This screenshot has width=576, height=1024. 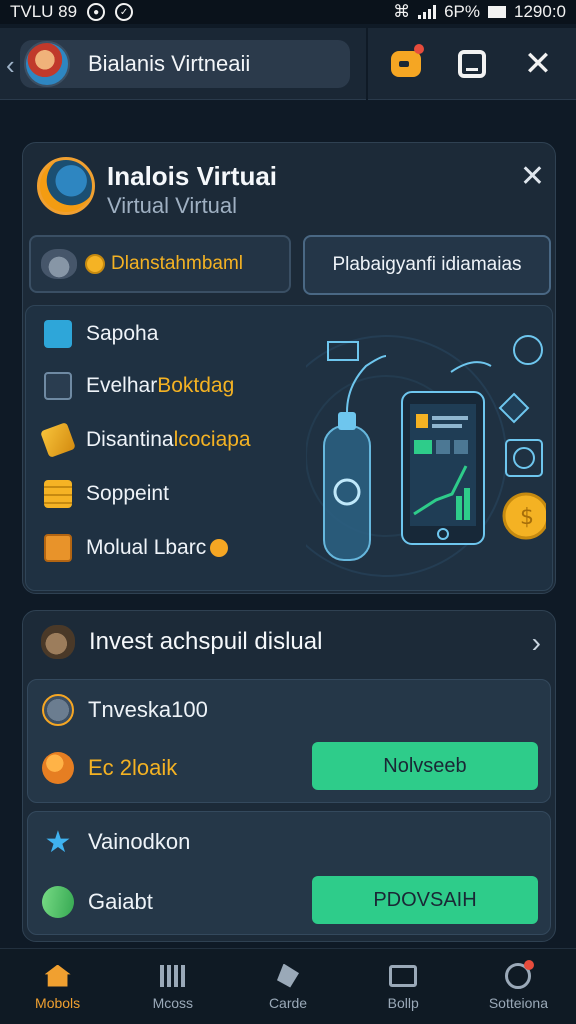 I want to click on close-icon: ✕, so click(x=538, y=64).